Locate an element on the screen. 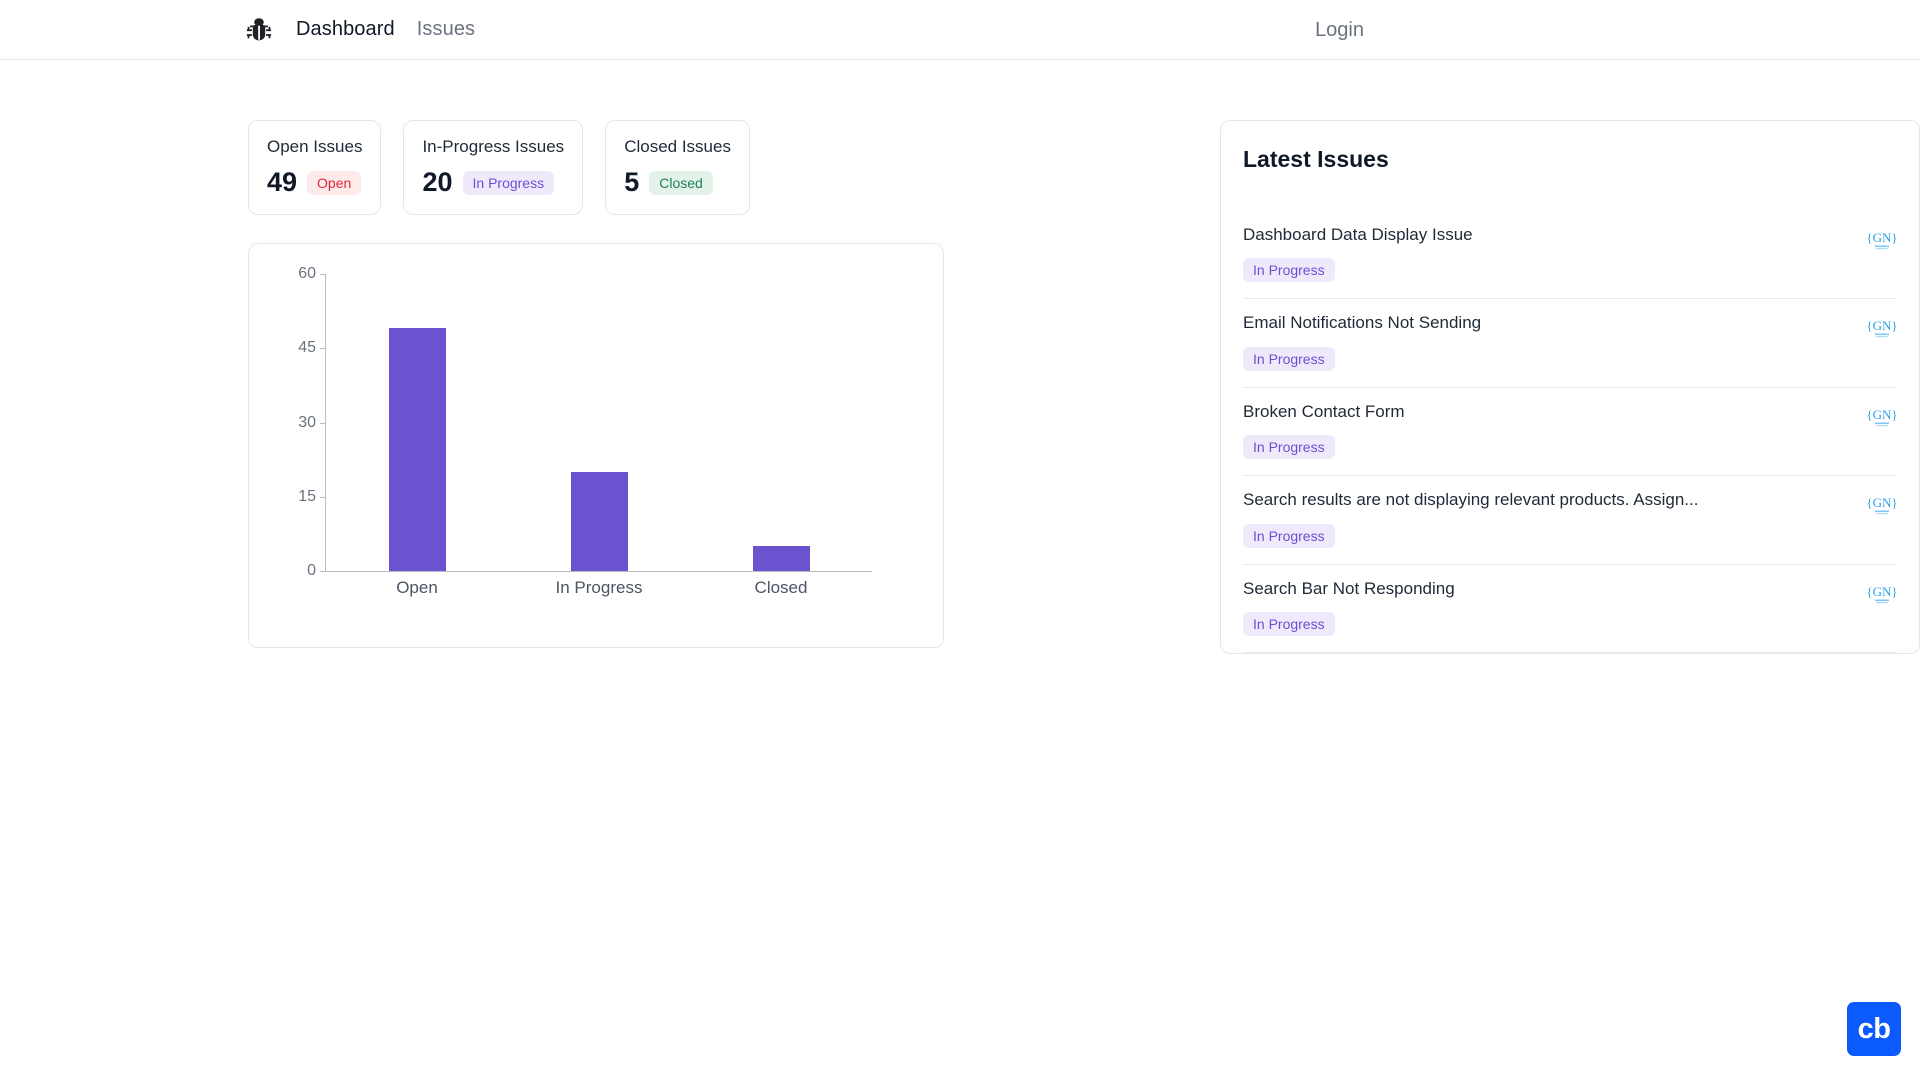 The width and height of the screenshot is (1920, 1080). issue-main: Search Bar Not Responding In Progress is located at coordinates (1349, 607).